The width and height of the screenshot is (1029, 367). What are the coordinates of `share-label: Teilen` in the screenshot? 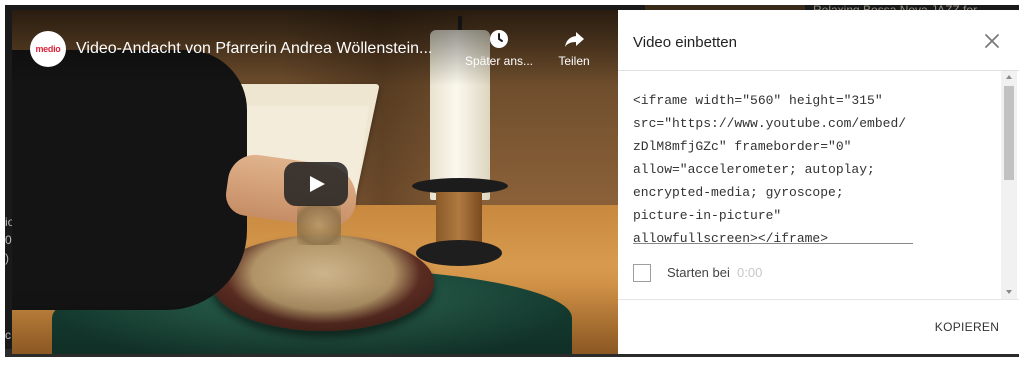 It's located at (574, 61).